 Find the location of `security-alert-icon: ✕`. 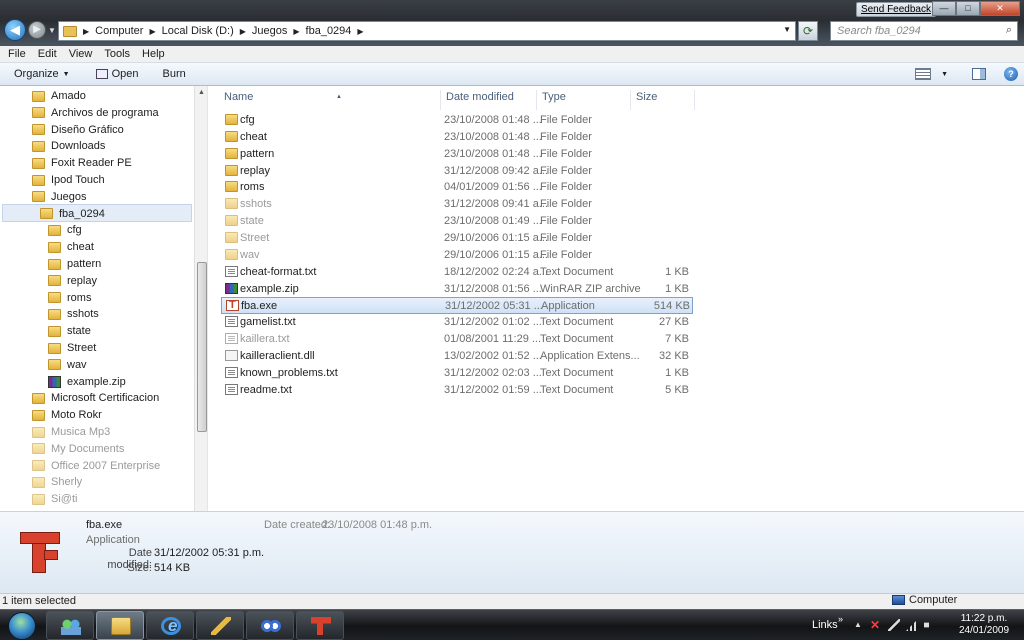

security-alert-icon: ✕ is located at coordinates (876, 625).